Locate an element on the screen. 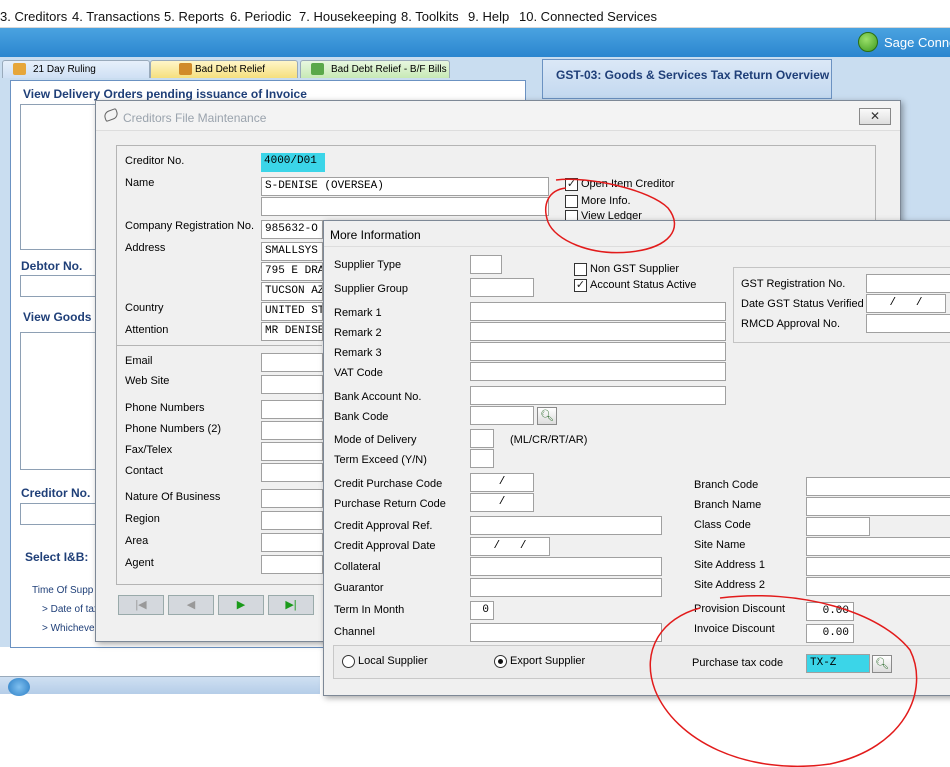  date-of-tax-link: > Date of tax is located at coordinates (70, 609).